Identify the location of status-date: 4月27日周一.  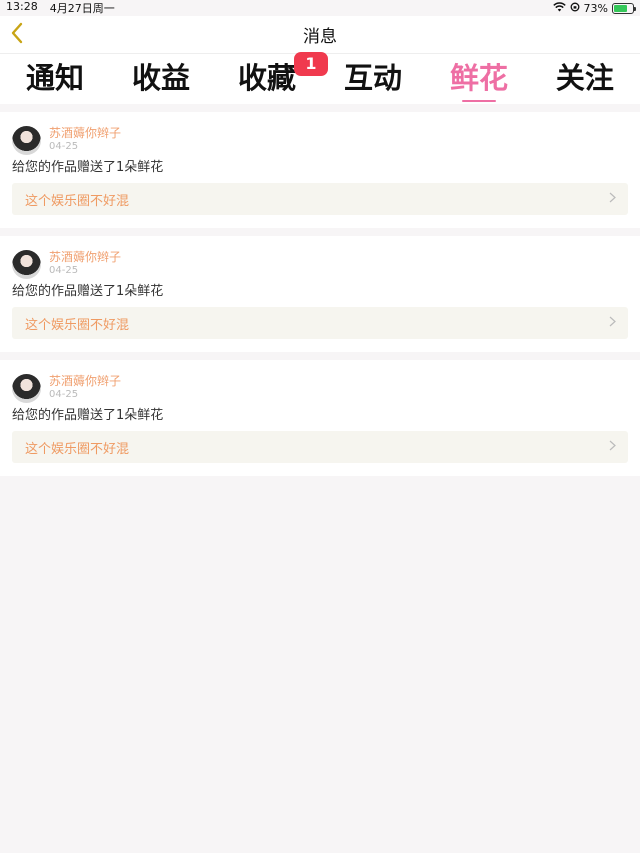
(82, 8).